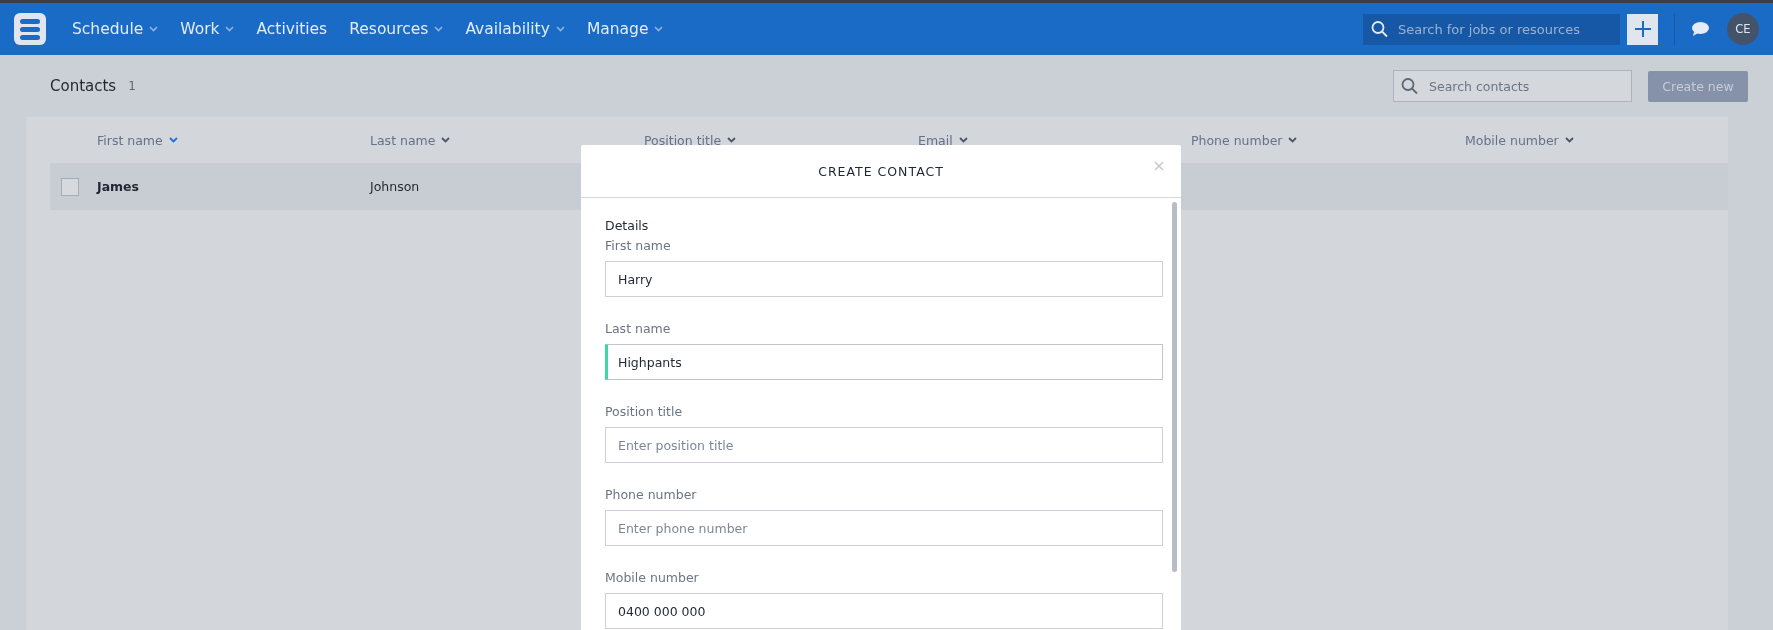 This screenshot has height=630, width=1773. What do you see at coordinates (651, 494) in the screenshot?
I see `field-label: Phone number` at bounding box center [651, 494].